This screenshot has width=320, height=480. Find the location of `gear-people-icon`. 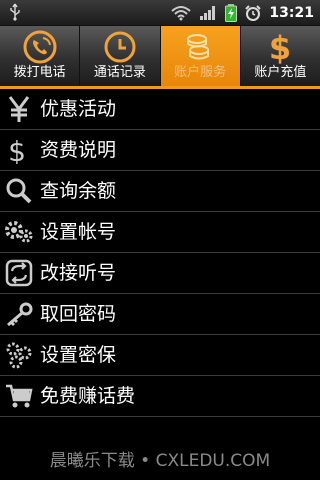

gear-people-icon is located at coordinates (19, 355).